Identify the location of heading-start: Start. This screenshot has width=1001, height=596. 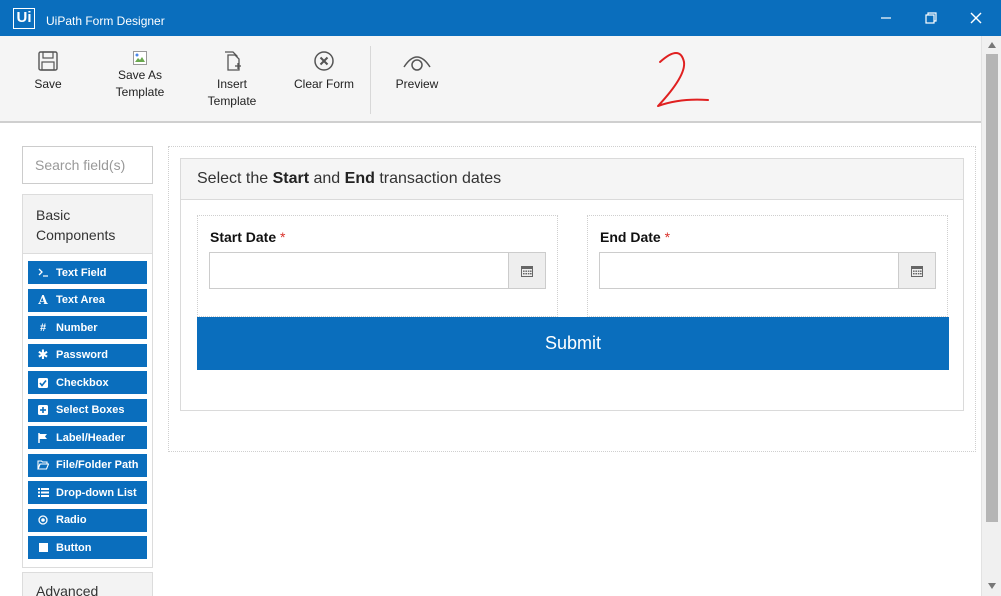
(291, 178).